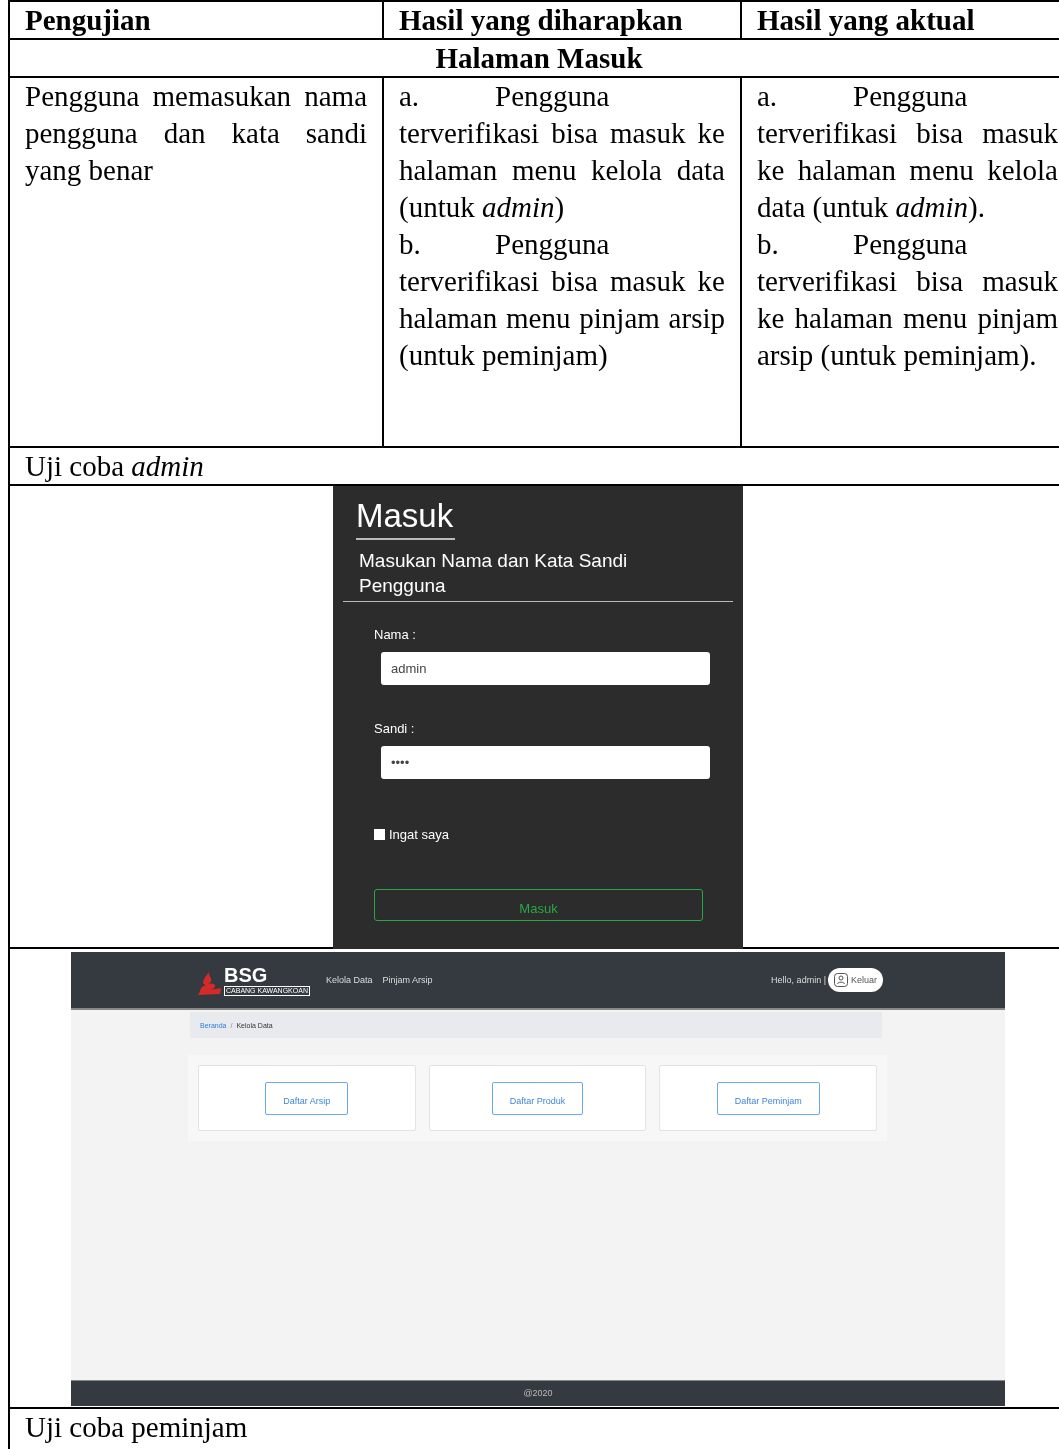 The width and height of the screenshot is (1059, 1449). I want to click on menu-button: Daftar Produk, so click(537, 1098).